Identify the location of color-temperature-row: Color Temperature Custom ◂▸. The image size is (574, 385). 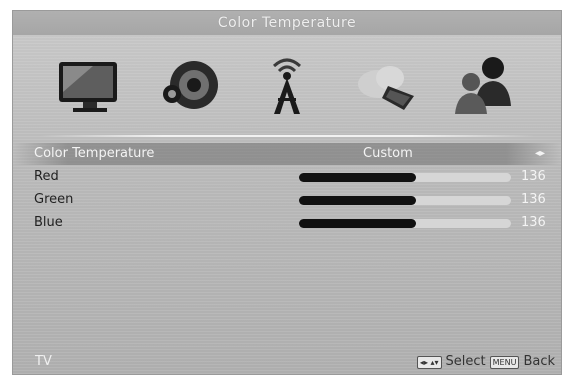
(287, 154).